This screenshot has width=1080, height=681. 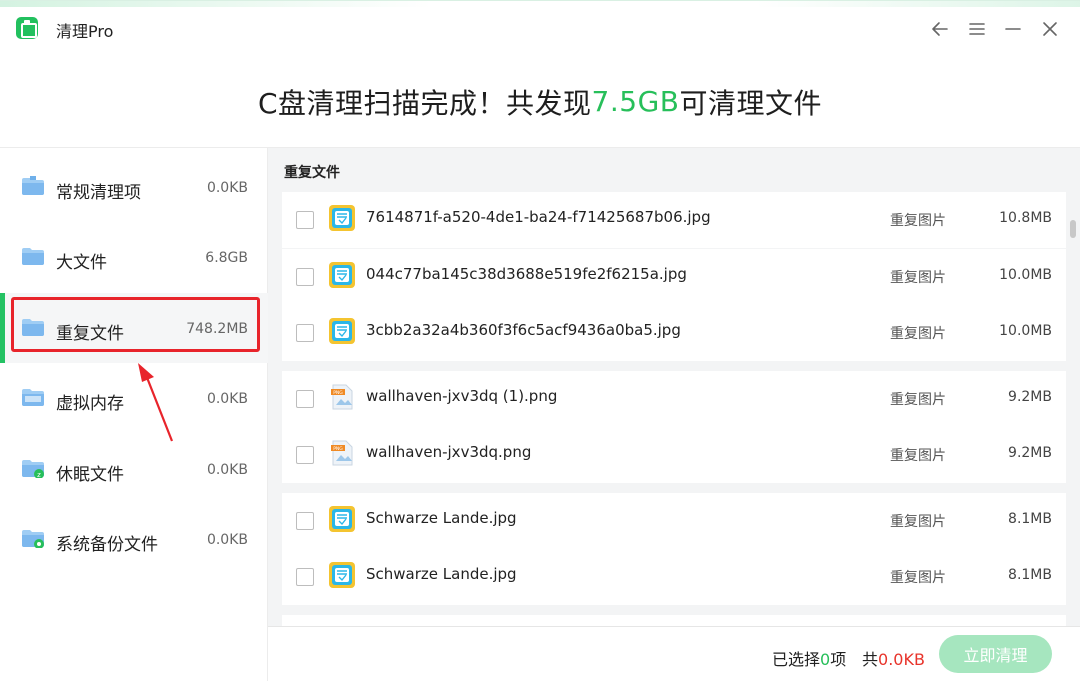 I want to click on title-bar: 清理Pro, so click(x=540, y=28).